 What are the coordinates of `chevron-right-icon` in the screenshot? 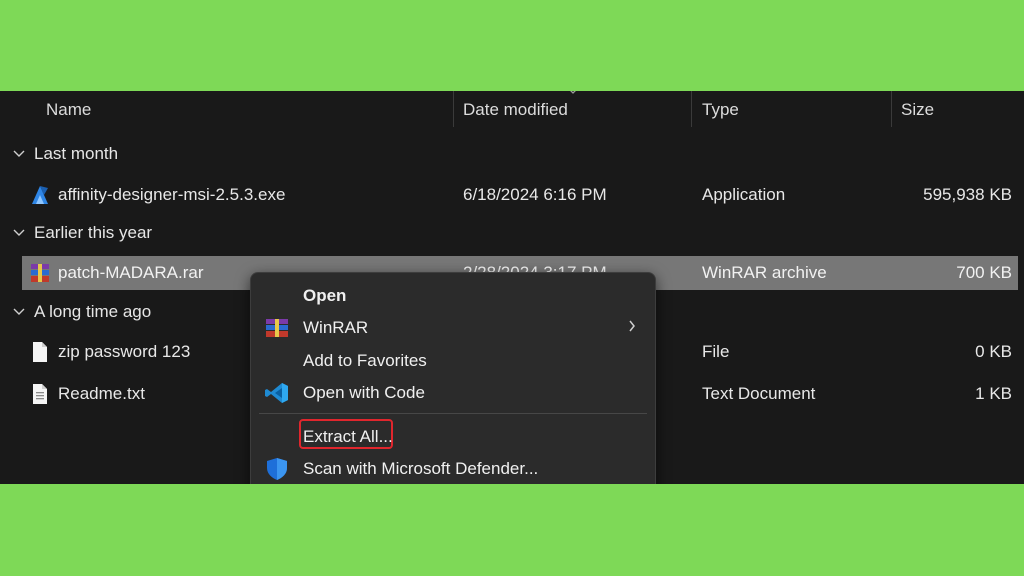 It's located at (632, 326).